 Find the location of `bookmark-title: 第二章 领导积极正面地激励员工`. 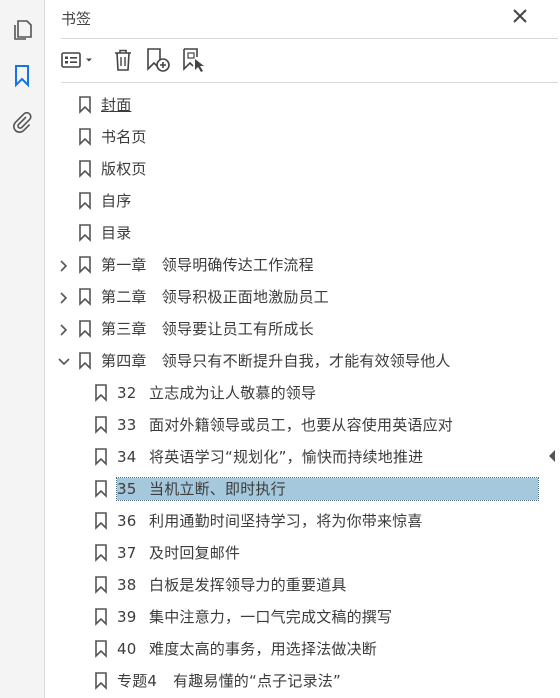

bookmark-title: 第二章 领导积极正面地激励员工 is located at coordinates (215, 297).